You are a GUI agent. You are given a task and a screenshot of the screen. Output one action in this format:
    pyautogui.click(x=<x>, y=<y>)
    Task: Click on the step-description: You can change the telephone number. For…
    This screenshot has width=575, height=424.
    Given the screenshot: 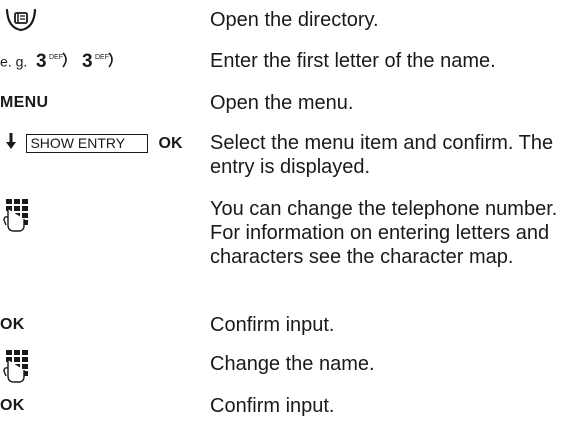 What is the action you would take?
    pyautogui.click(x=384, y=233)
    